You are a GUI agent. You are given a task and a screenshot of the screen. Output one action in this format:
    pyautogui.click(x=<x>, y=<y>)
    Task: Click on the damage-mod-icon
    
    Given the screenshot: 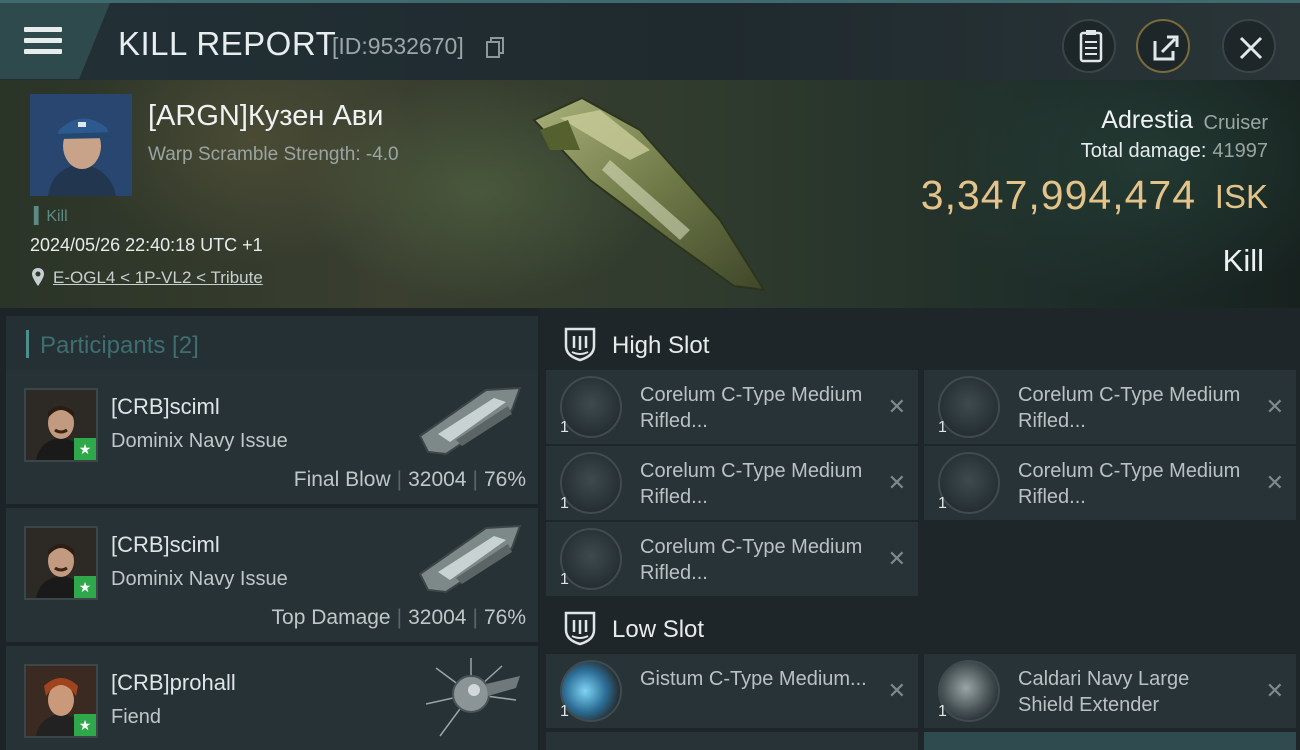 What is the action you would take?
    pyautogui.click(x=591, y=691)
    